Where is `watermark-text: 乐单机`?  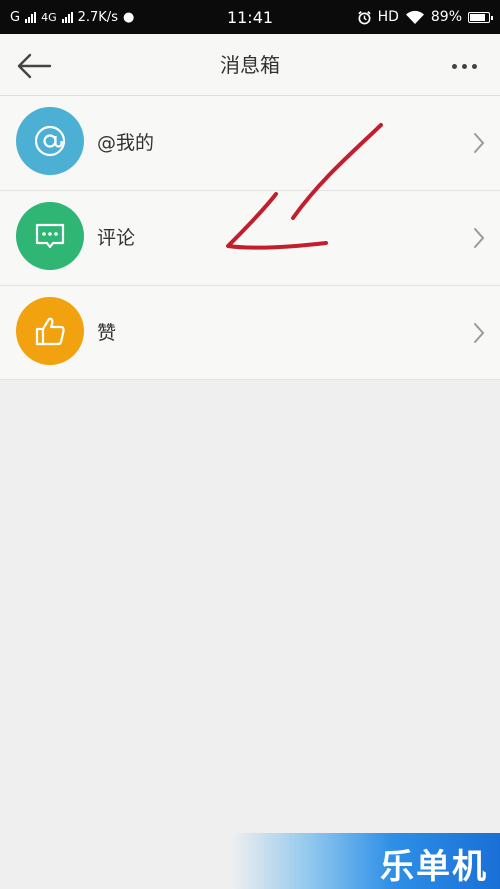
watermark-text: 乐单机 is located at coordinates (434, 867).